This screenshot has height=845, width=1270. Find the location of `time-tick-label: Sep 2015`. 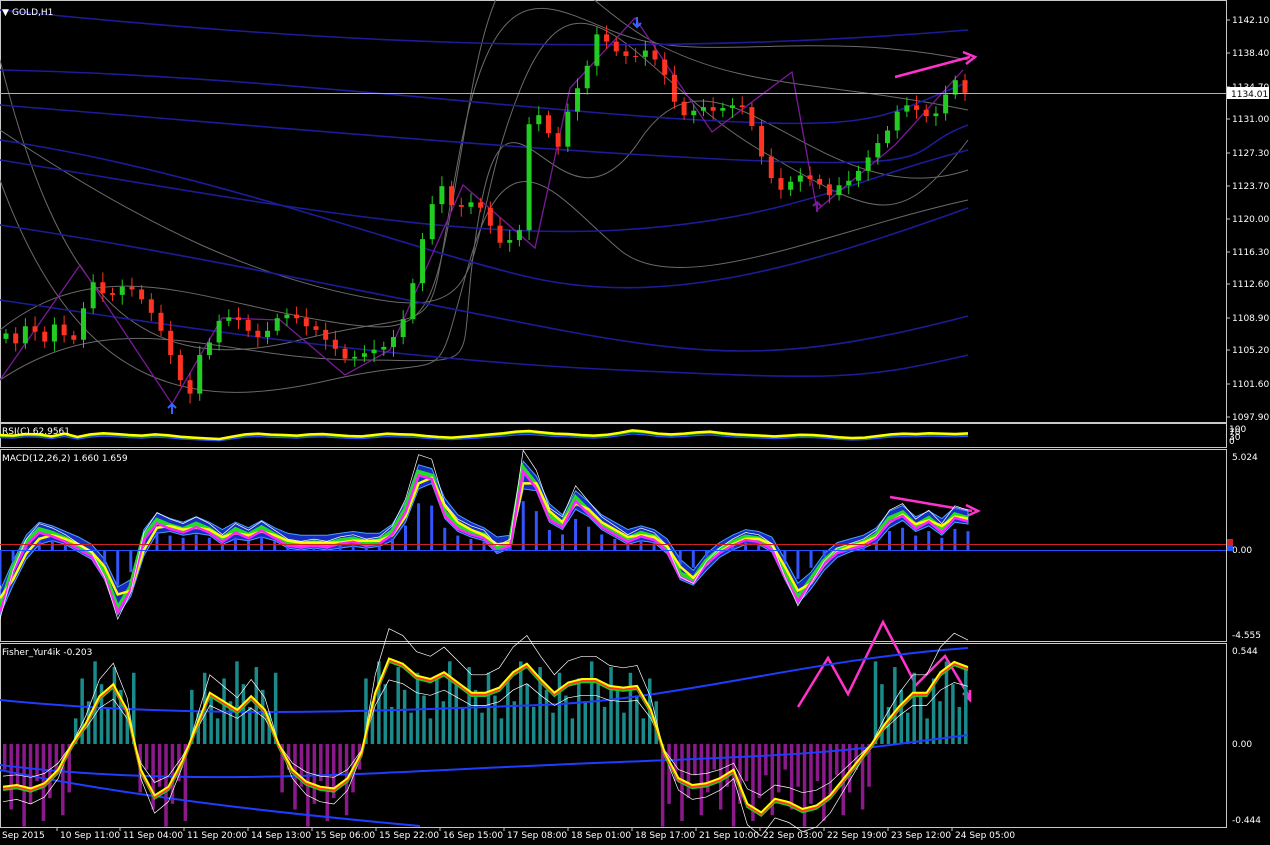

time-tick-label: Sep 2015 is located at coordinates (23, 836).